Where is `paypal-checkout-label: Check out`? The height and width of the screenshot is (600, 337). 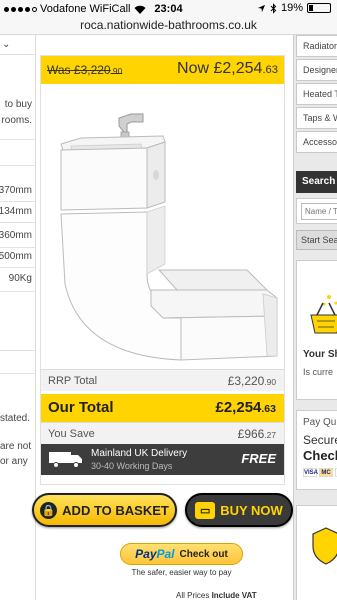 paypal-checkout-label: Check out is located at coordinates (203, 554).